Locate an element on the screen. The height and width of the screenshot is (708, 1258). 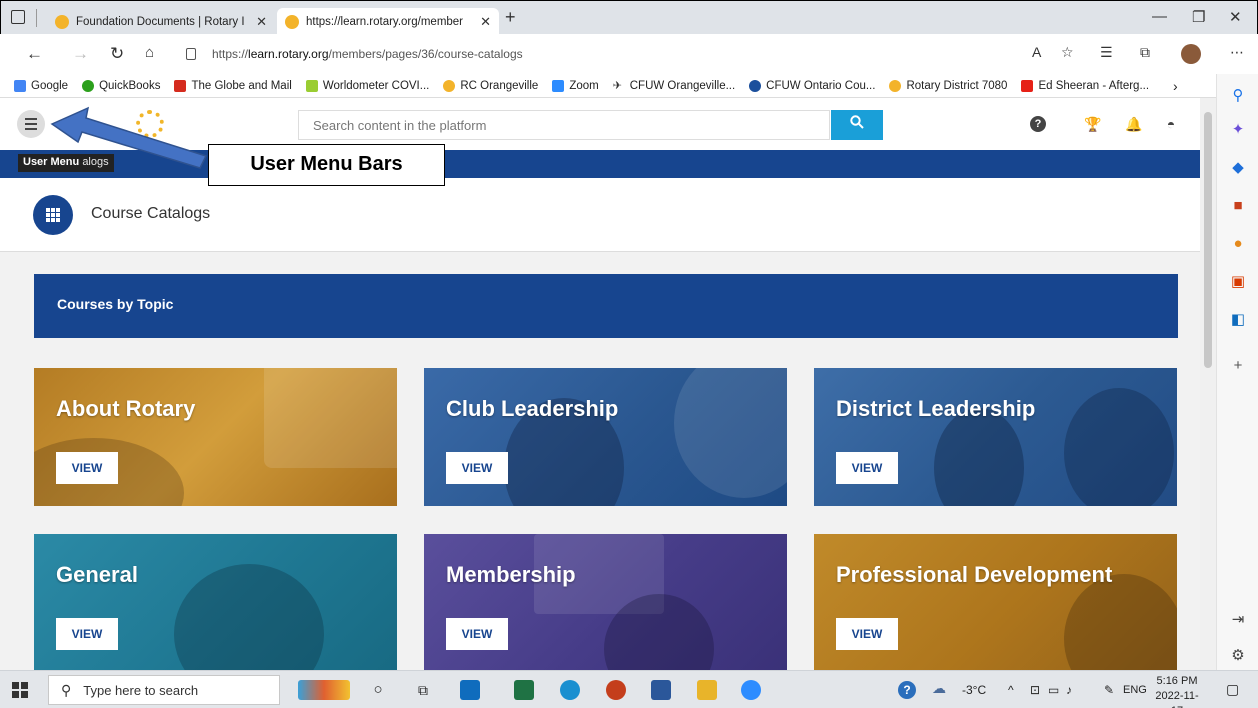
restore-icon: ❐ is located at coordinates (1198, 17).